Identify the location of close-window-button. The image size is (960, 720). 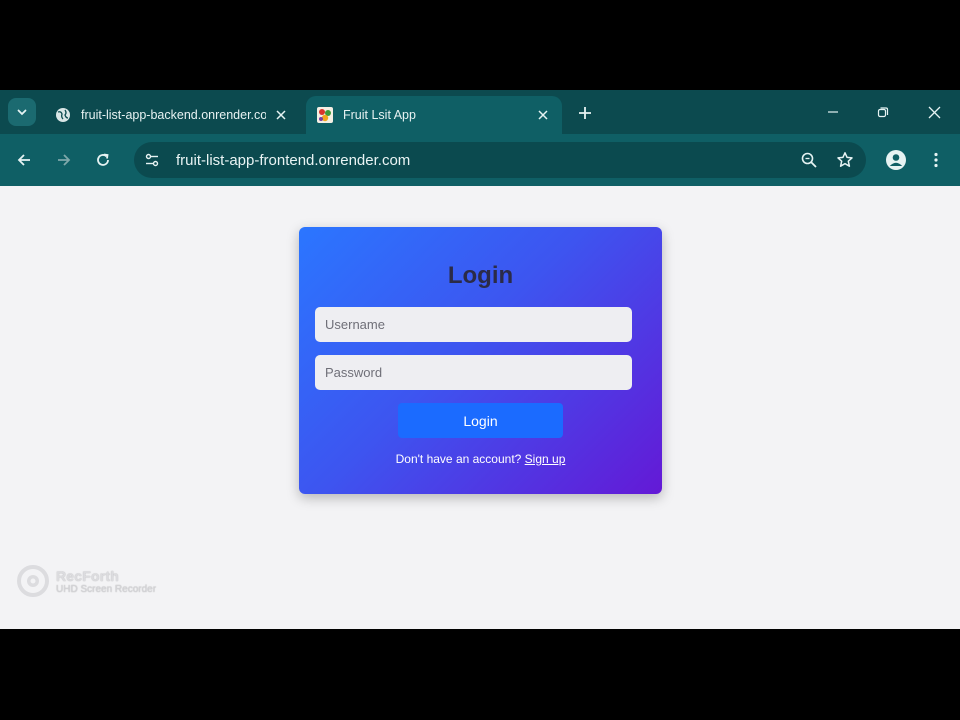
(934, 112).